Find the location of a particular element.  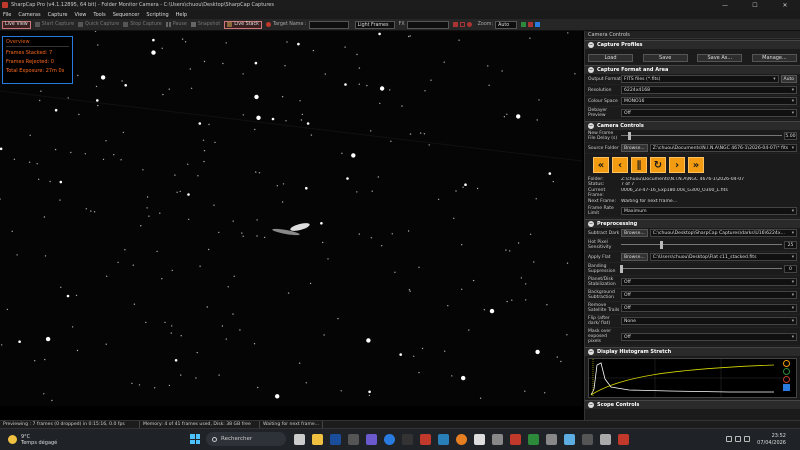

auto-button: Auto is located at coordinates (788, 79).